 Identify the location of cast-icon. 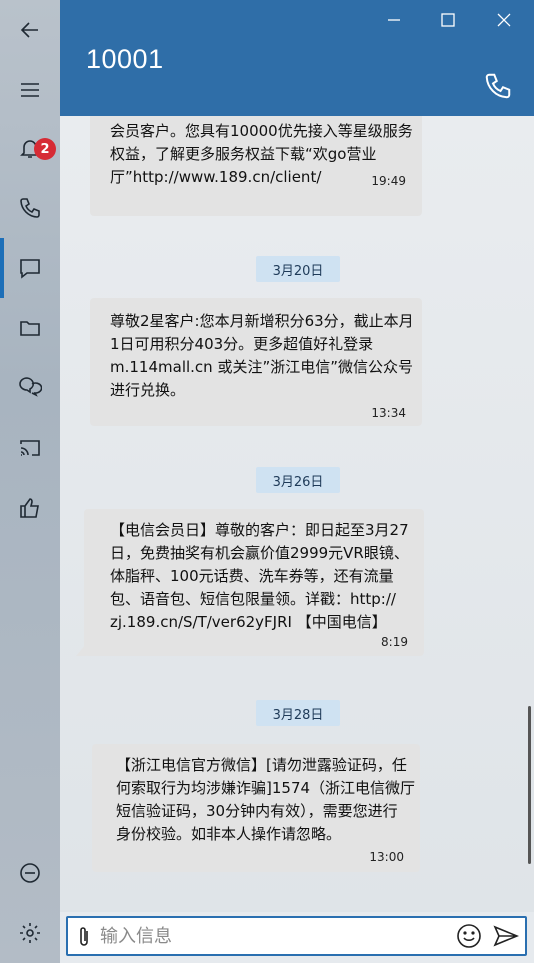
(30, 448).